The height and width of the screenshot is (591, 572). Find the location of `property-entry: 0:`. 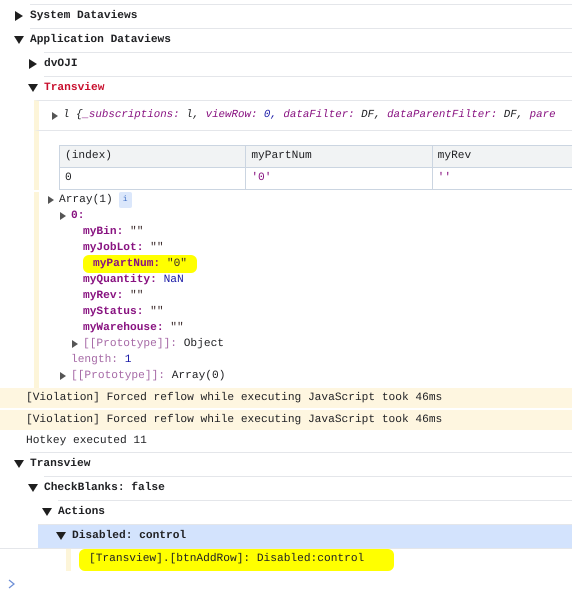

property-entry: 0: is located at coordinates (77, 216).